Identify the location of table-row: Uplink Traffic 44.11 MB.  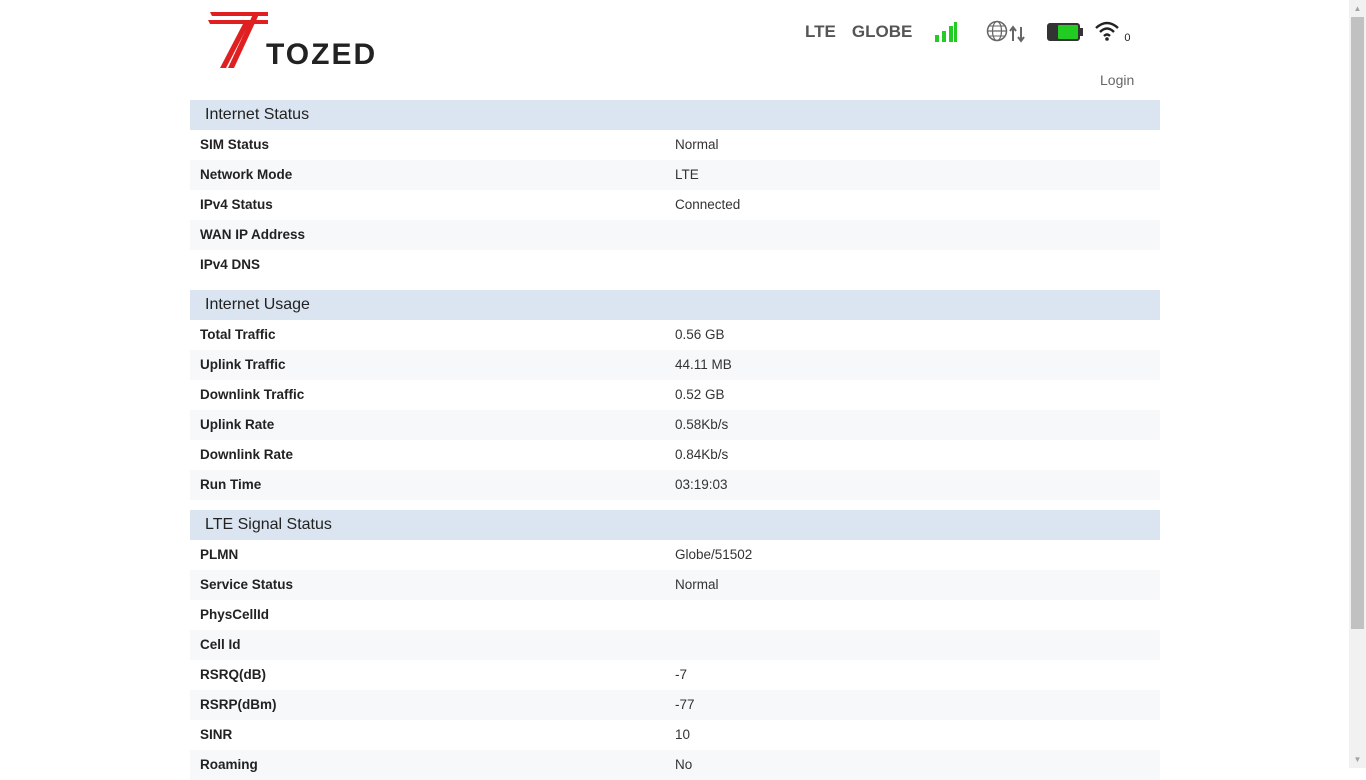
(675, 365).